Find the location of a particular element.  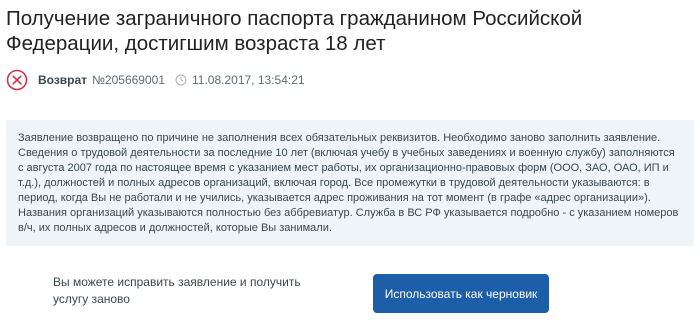

application-status-row: Возврат №205669001 11.08.2017, 13:54:21 is located at coordinates (155, 80).